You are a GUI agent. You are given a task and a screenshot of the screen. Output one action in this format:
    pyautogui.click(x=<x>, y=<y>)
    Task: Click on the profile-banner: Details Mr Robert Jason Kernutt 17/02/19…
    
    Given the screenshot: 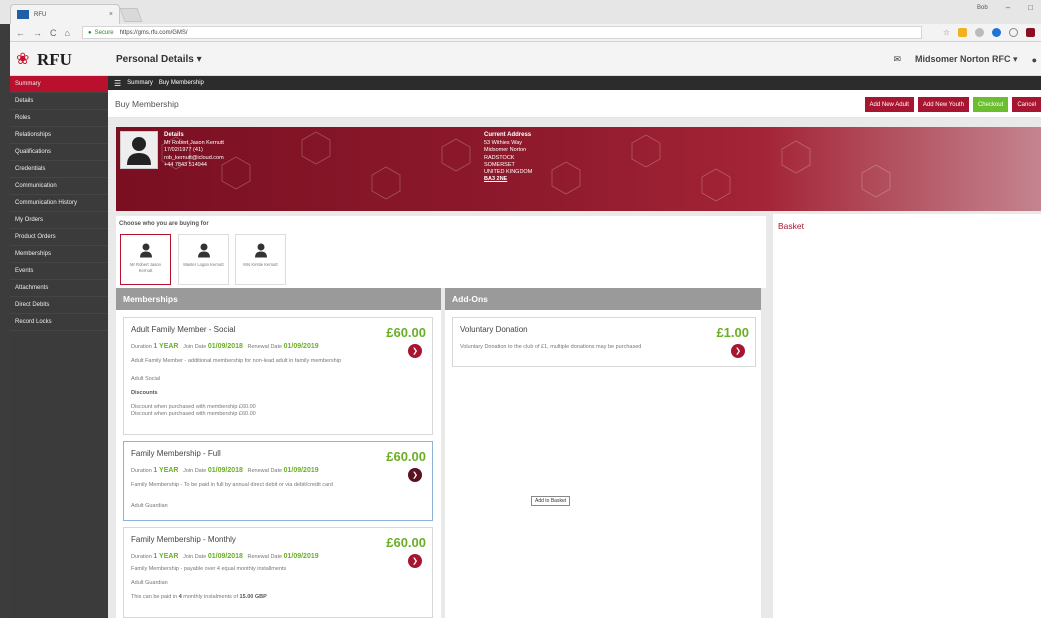 What is the action you would take?
    pyautogui.click(x=578, y=169)
    